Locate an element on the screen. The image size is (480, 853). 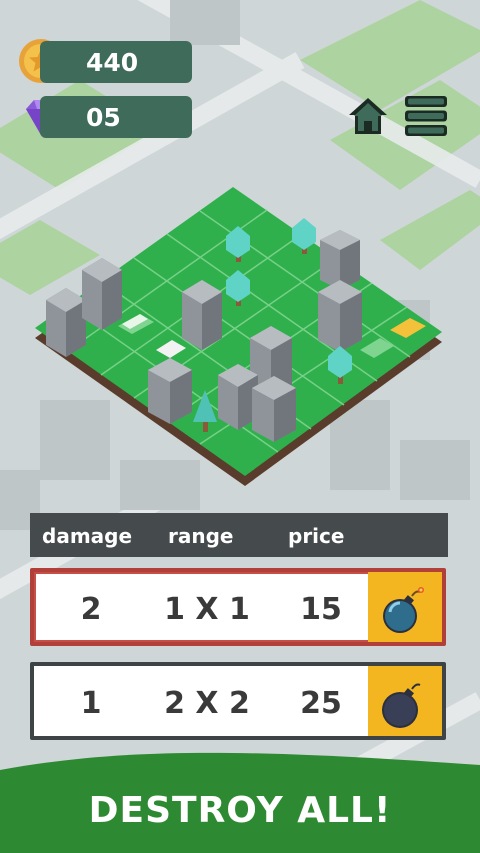
home-icon is located at coordinates (368, 116).